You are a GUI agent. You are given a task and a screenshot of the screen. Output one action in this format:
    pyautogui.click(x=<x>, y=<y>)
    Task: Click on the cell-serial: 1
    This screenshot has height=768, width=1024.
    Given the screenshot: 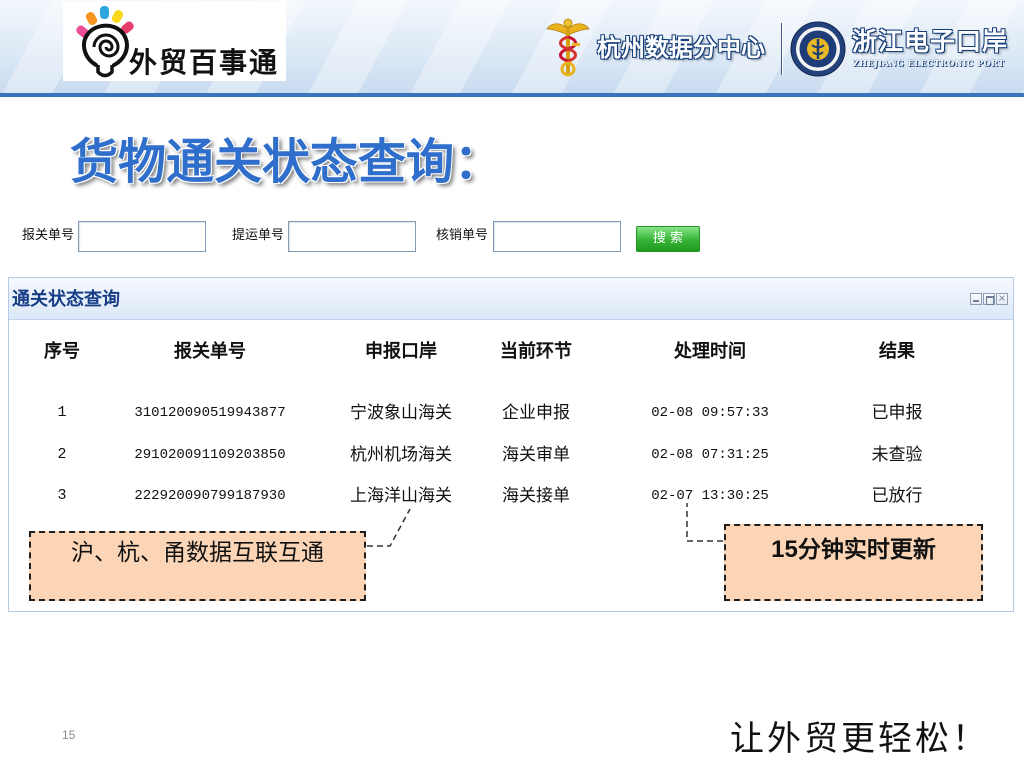 What is the action you would take?
    pyautogui.click(x=62, y=412)
    